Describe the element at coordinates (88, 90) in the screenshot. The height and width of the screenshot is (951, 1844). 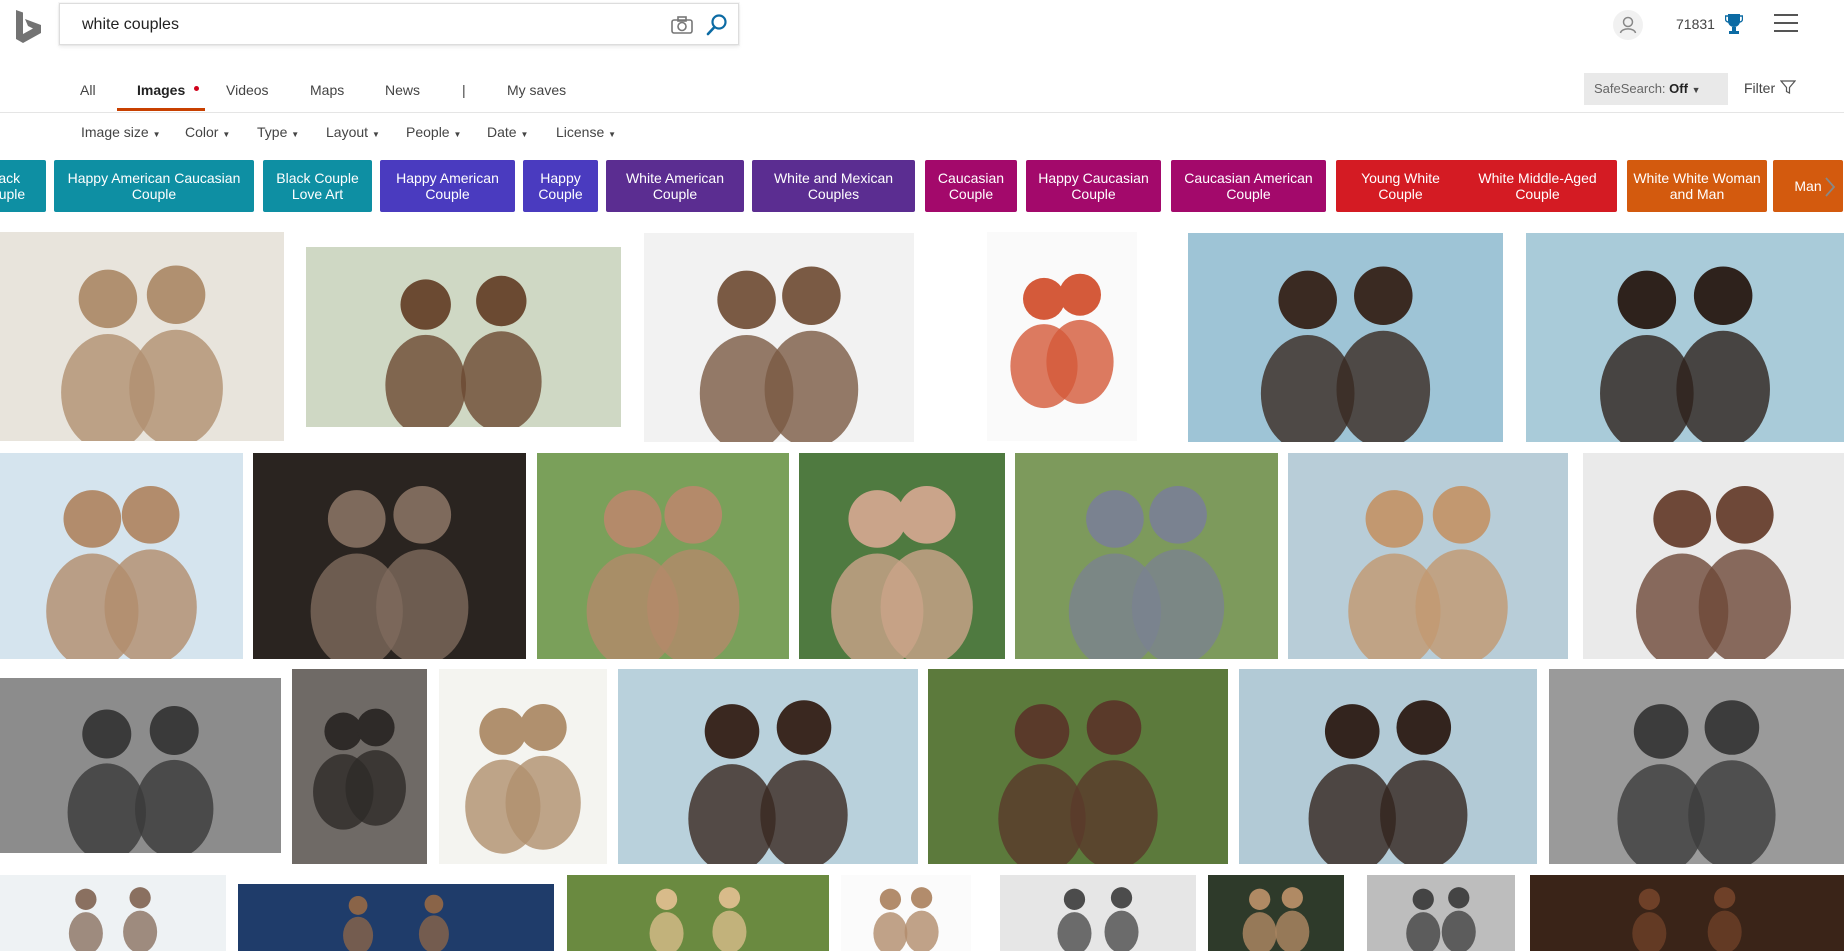
I see `tab-all: All` at that location.